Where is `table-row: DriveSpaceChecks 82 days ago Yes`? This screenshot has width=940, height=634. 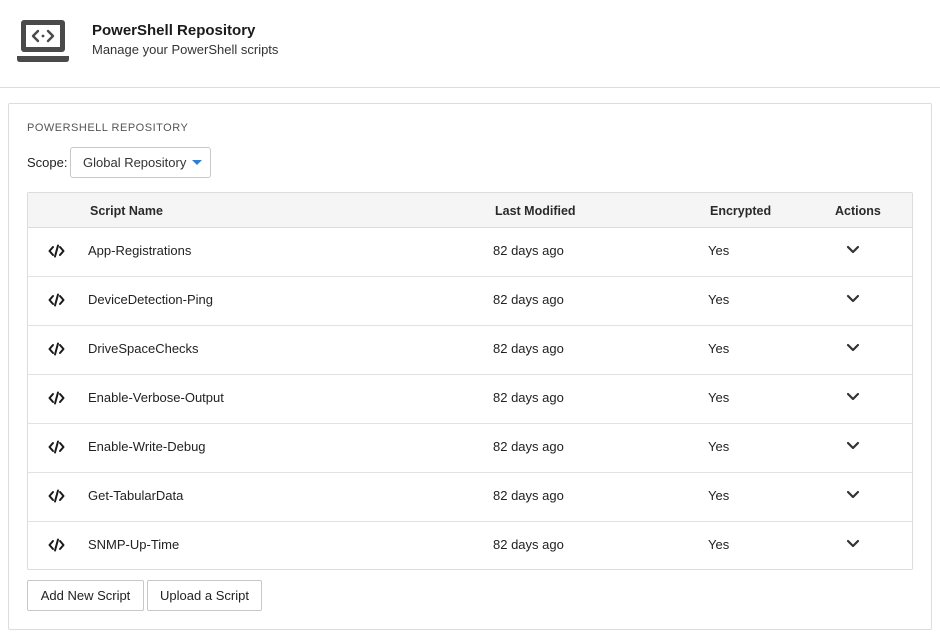
table-row: DriveSpaceChecks 82 days ago Yes is located at coordinates (470, 350).